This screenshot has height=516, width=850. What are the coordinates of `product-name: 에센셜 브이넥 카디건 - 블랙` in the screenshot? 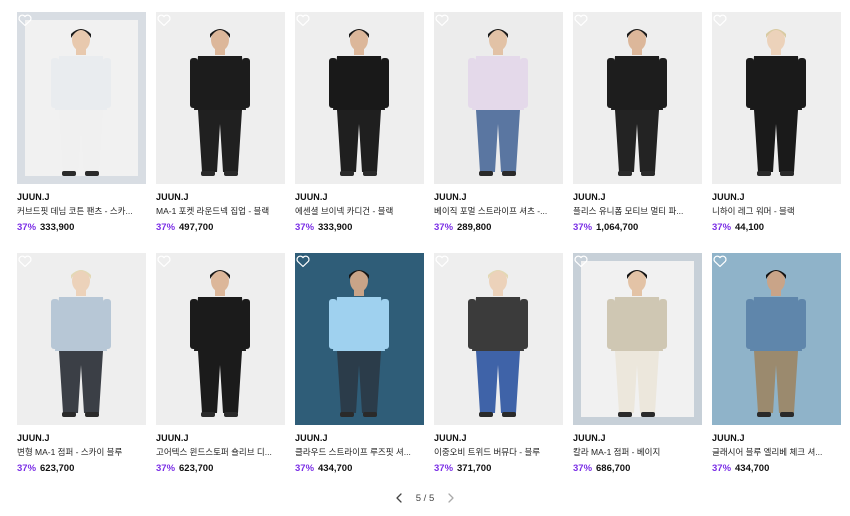 It's located at (359, 211).